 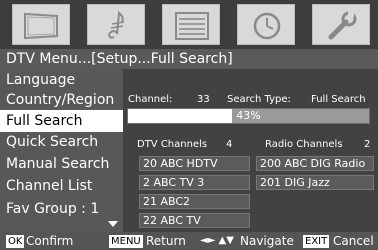 What do you see at coordinates (341, 24) in the screenshot?
I see `wrench-icon` at bounding box center [341, 24].